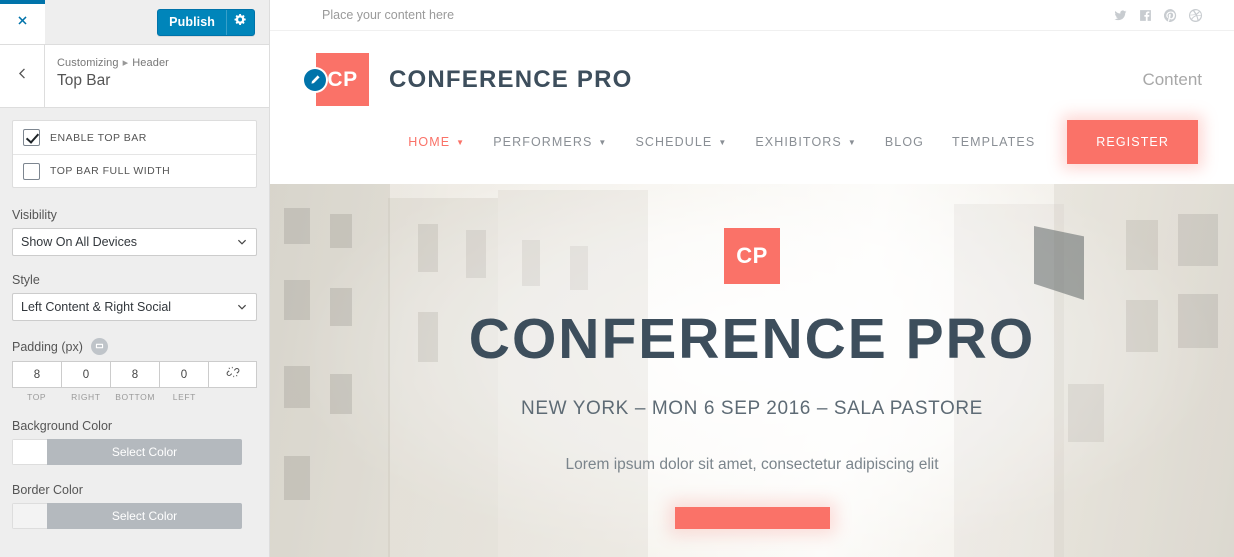 This screenshot has height=557, width=1234. Describe the element at coordinates (674, 142) in the screenshot. I see `nav-label: SCHEDULE` at that location.